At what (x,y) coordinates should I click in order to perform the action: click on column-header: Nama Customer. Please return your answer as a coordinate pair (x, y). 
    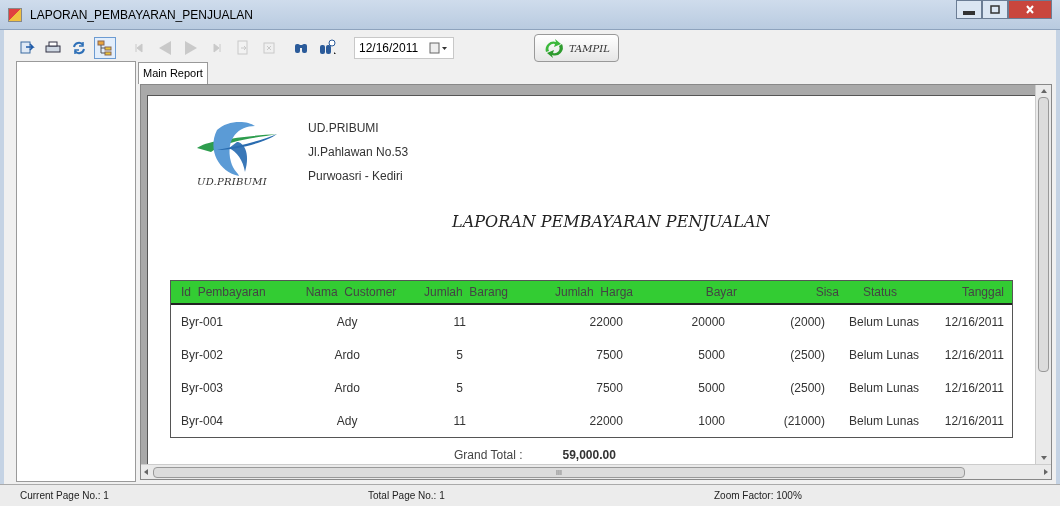
    Looking at the image, I should click on (351, 292).